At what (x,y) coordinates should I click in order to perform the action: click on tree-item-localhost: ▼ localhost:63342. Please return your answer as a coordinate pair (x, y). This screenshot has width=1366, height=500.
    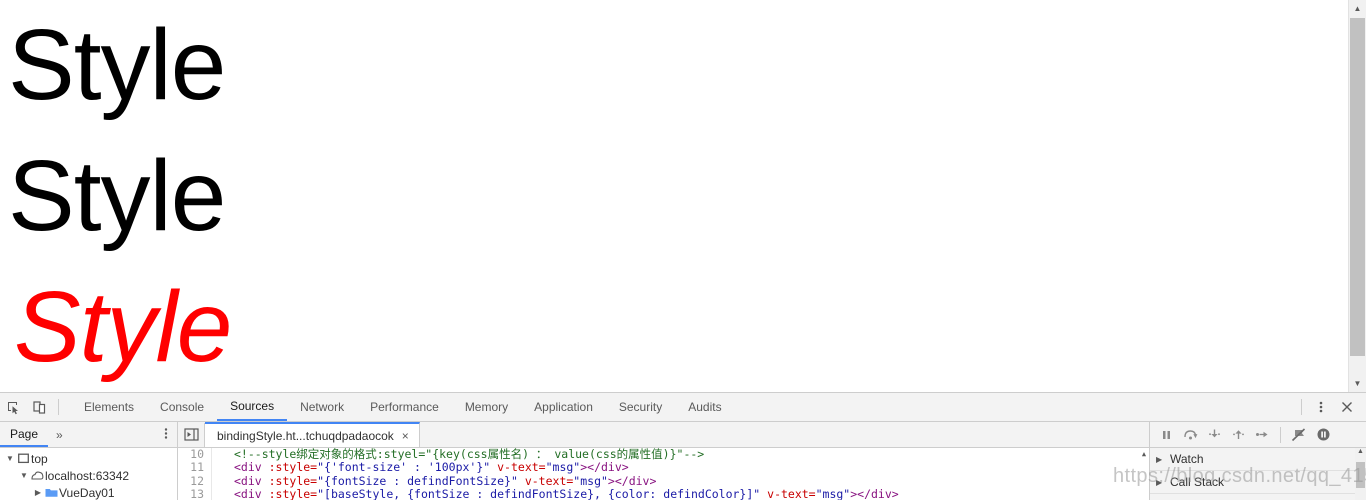
    Looking at the image, I should click on (88, 475).